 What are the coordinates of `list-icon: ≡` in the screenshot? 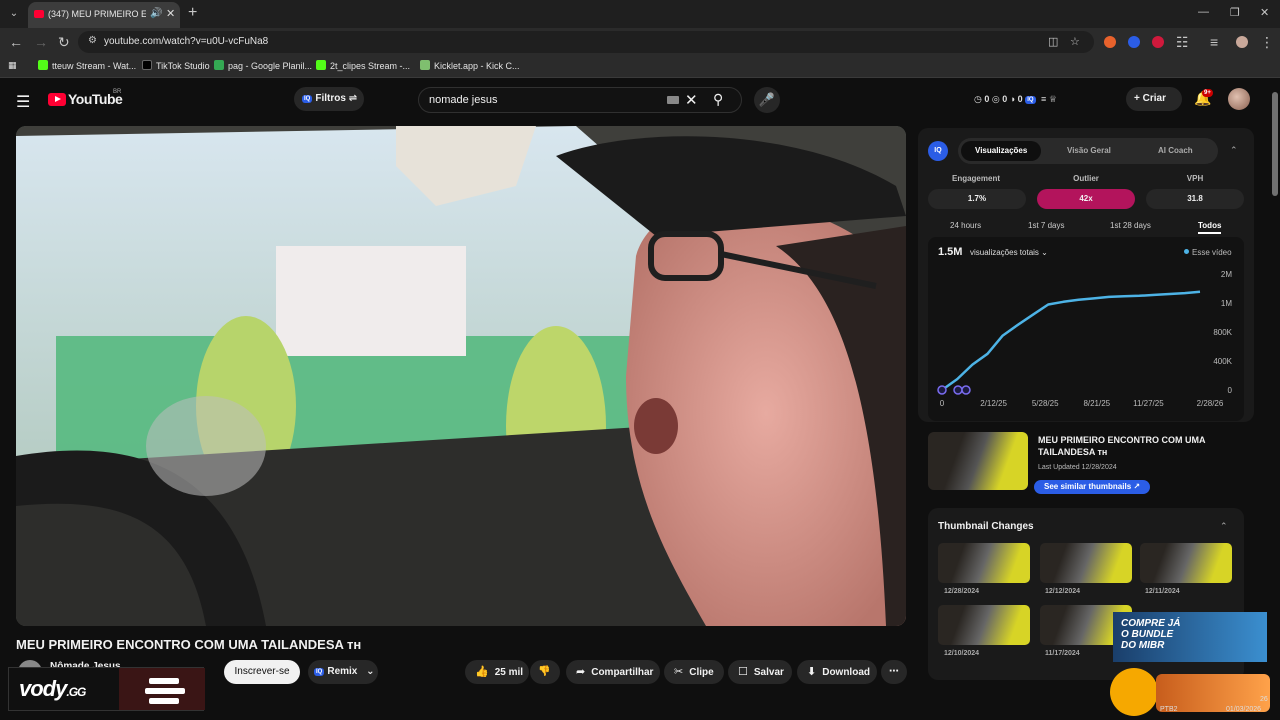 It's located at (1044, 99).